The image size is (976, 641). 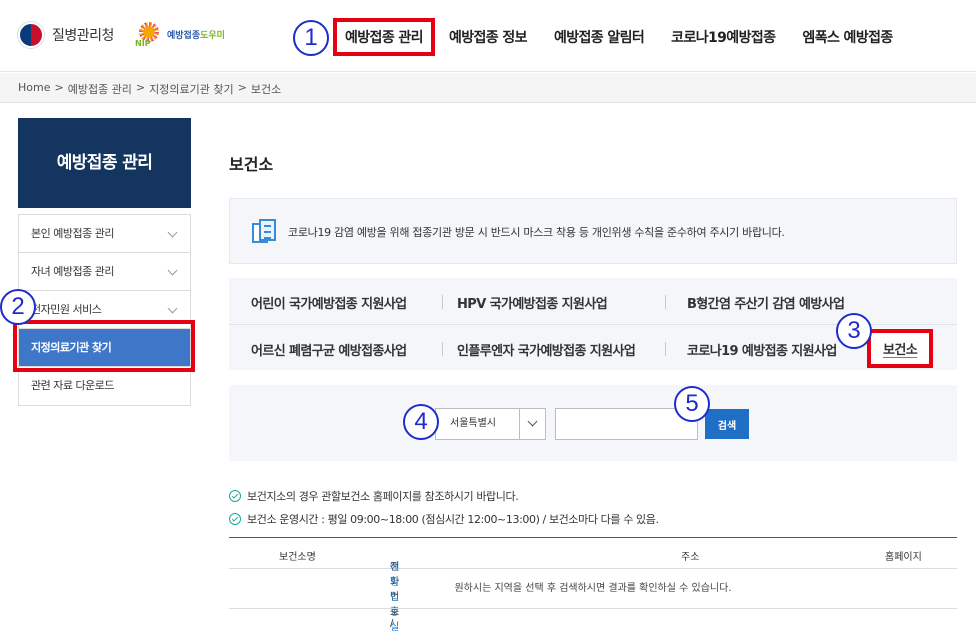 I want to click on region-select: 서울특별시, so click(x=490, y=424).